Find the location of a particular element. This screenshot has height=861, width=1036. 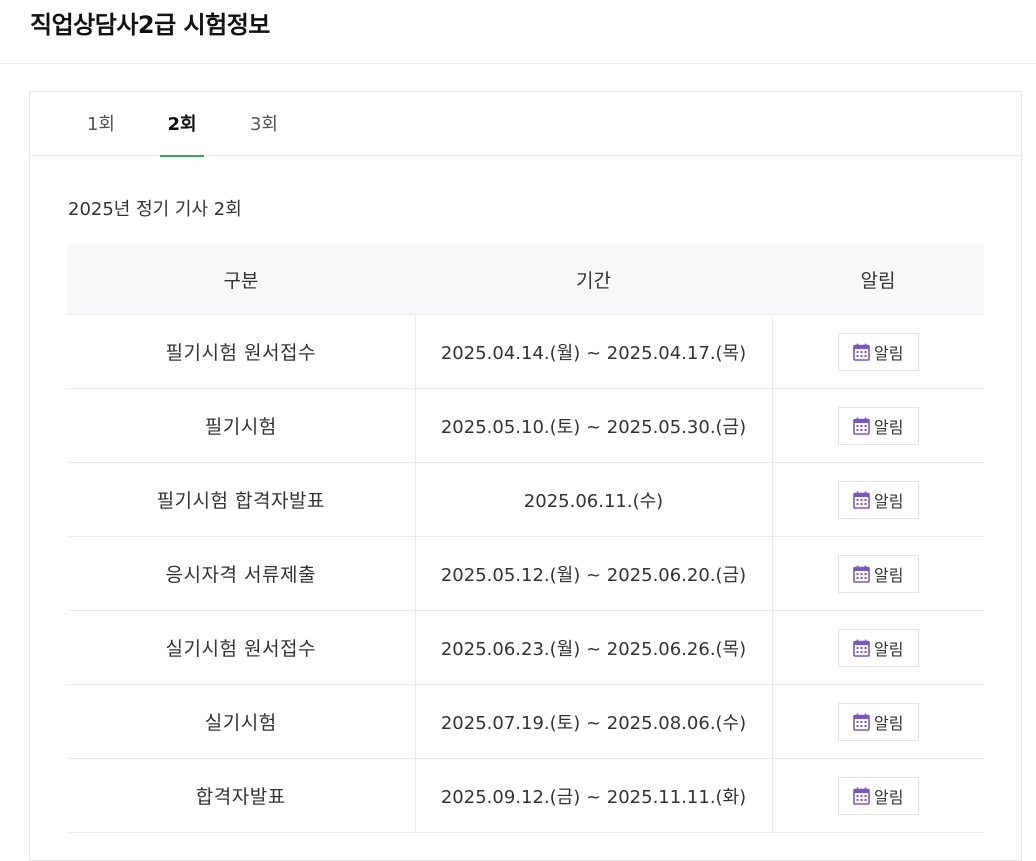

row-category: 필기시험 합격자발표 is located at coordinates (240, 501).